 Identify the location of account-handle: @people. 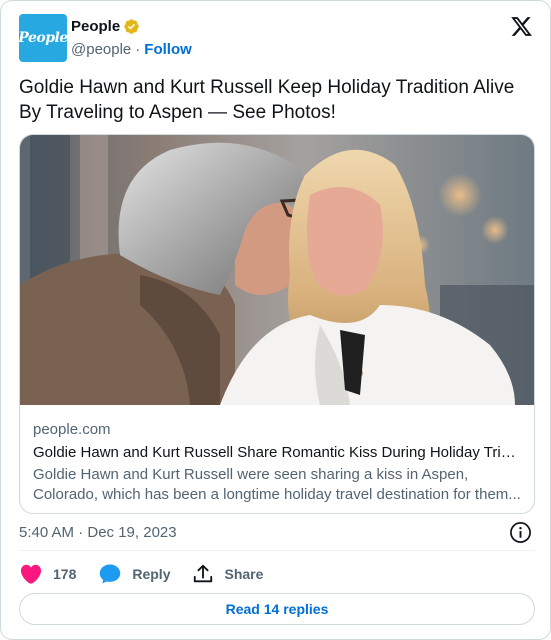
(101, 49).